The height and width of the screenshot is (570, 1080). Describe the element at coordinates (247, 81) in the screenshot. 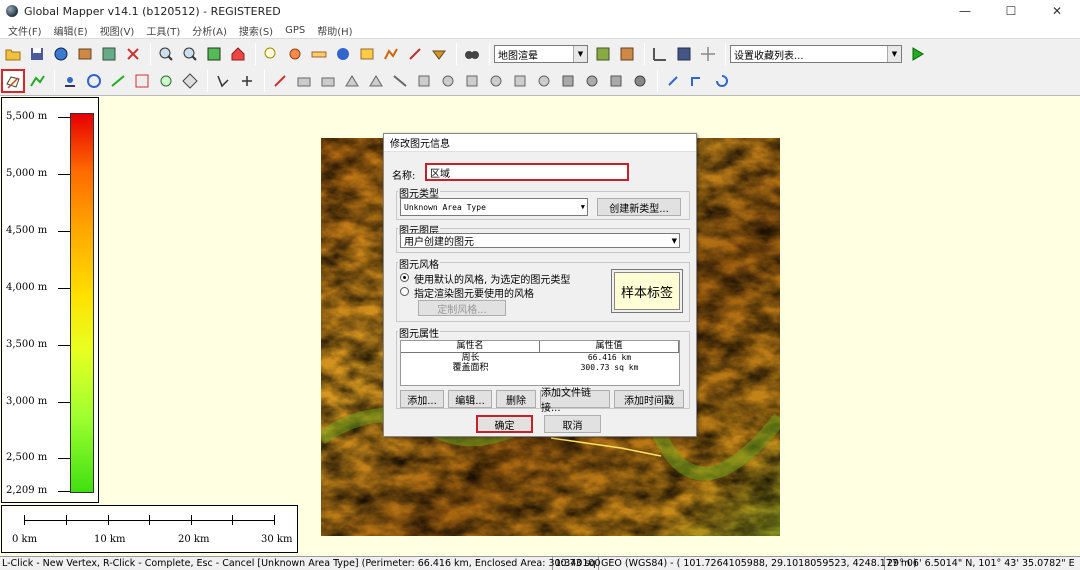

I see `move-feature-icon` at that location.